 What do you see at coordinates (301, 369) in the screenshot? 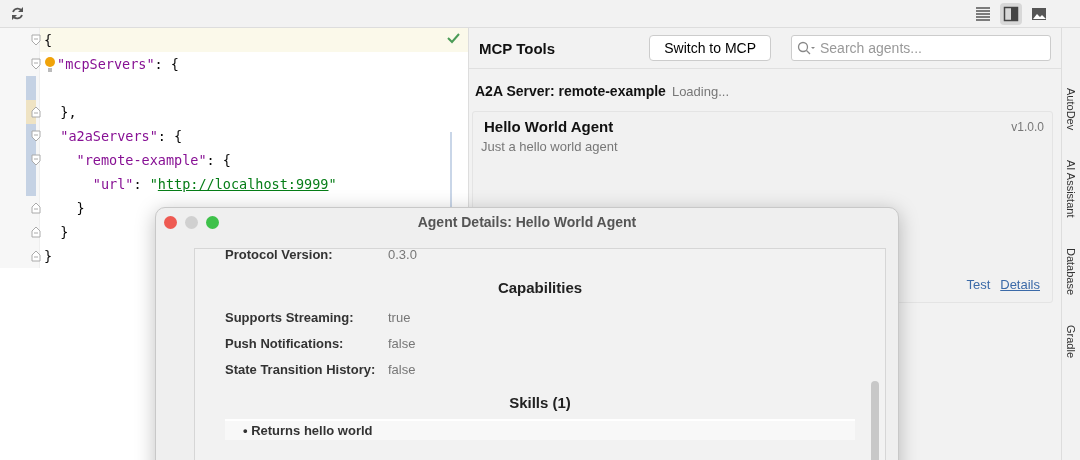
I see `field-label: State Transition History:` at bounding box center [301, 369].